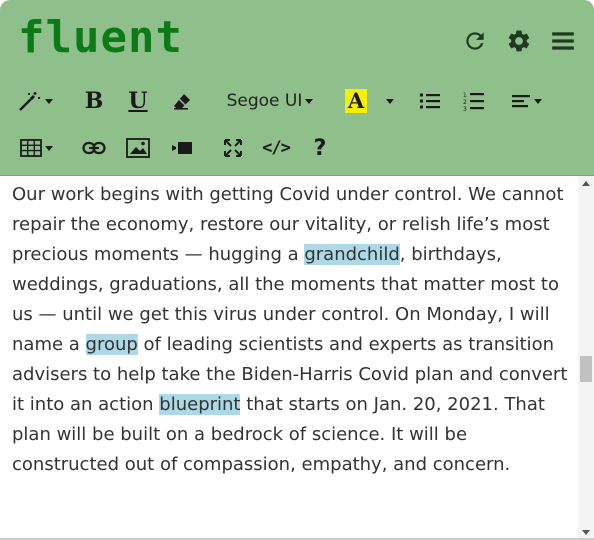  What do you see at coordinates (30, 148) in the screenshot?
I see `table-icon` at bounding box center [30, 148].